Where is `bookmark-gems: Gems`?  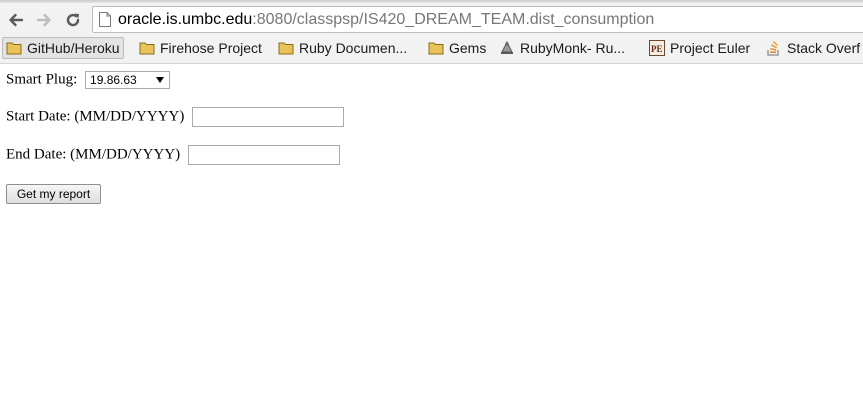 bookmark-gems: Gems is located at coordinates (457, 48).